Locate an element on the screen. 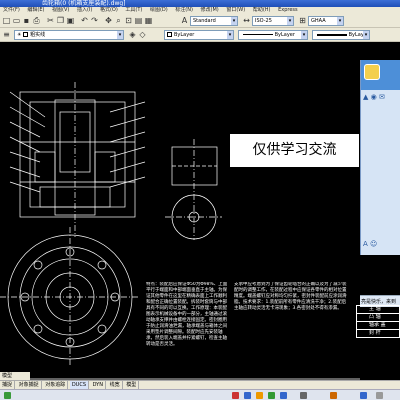 The image size is (400, 400). save-icon: ▪ is located at coordinates (26, 20).